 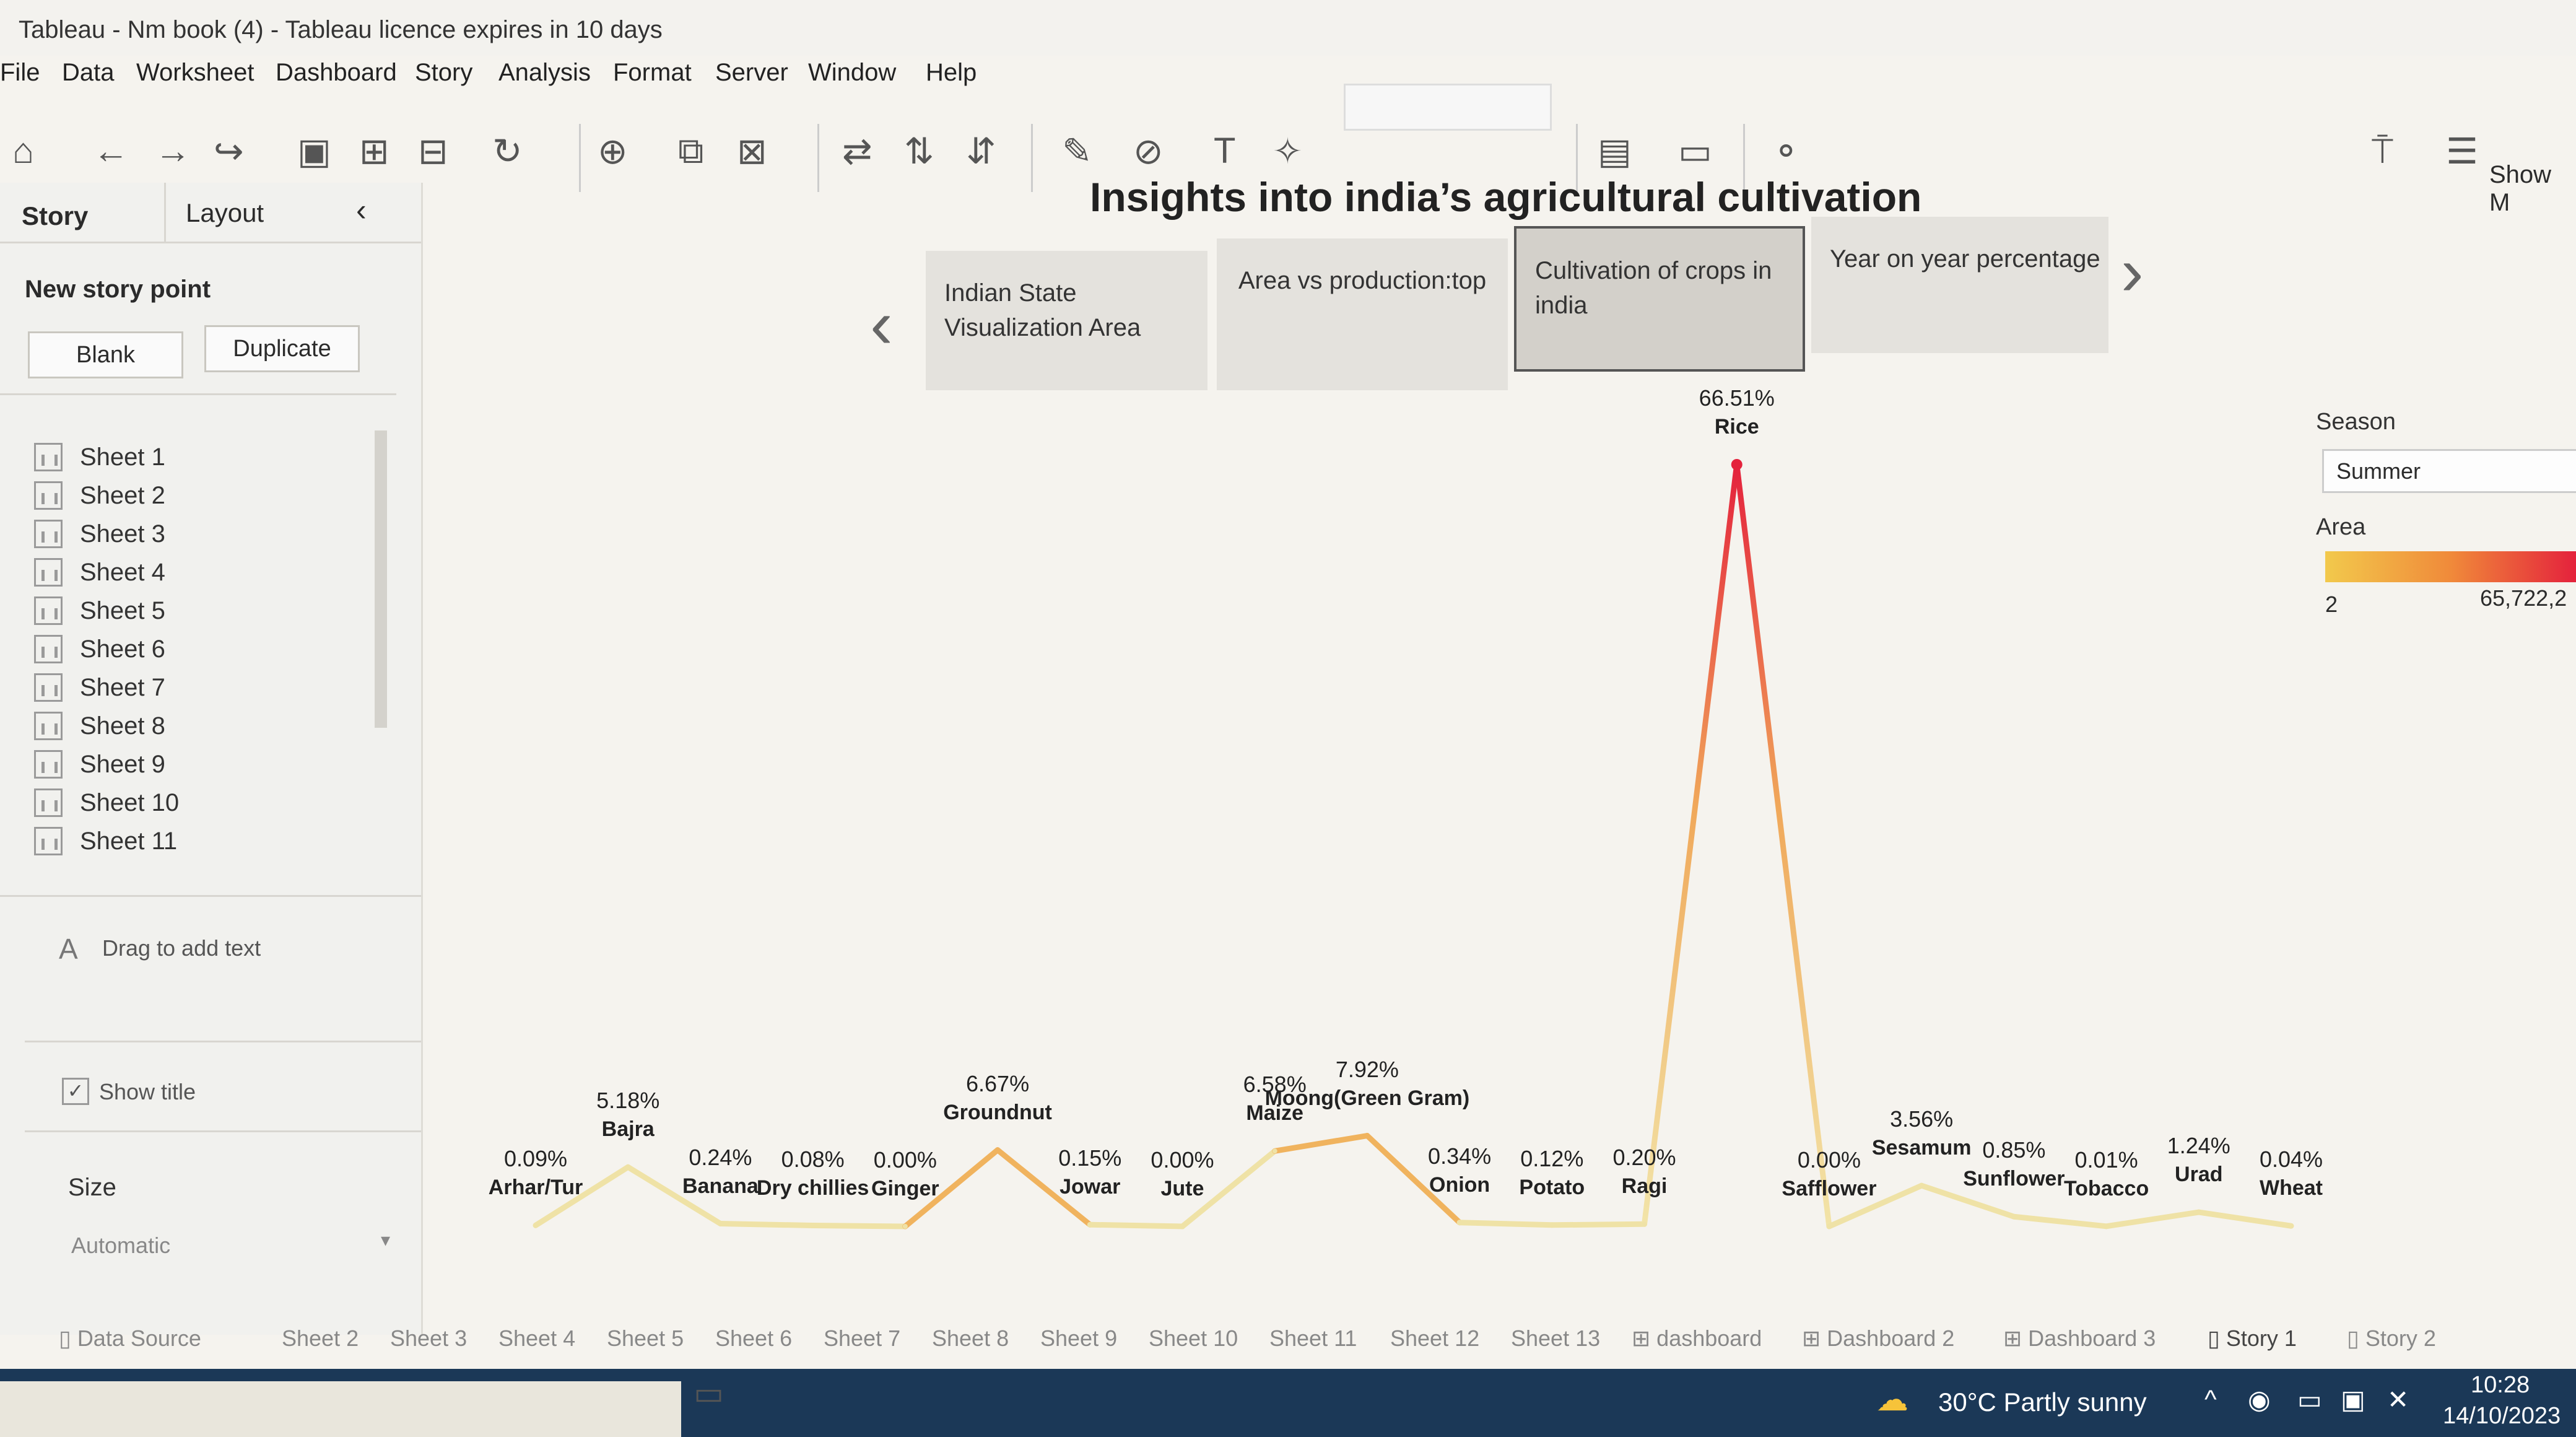 I want to click on list-item: Sheet 2, so click(x=99, y=495).